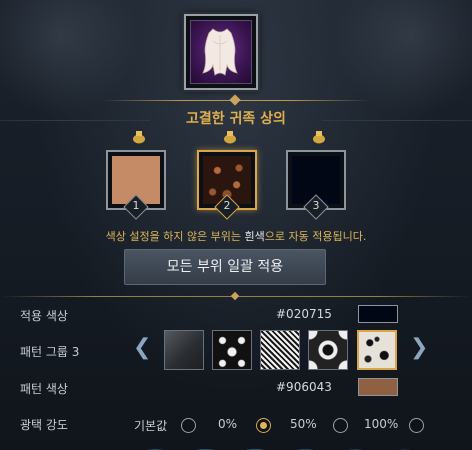 The image size is (472, 450). I want to click on pattern-prev-arrow-icon: ❮, so click(142, 348).